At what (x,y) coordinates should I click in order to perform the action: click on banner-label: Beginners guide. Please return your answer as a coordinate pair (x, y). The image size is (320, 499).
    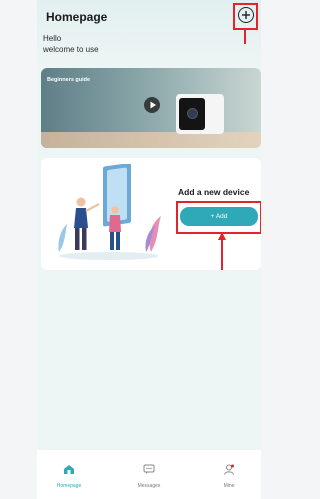
    Looking at the image, I should click on (69, 80).